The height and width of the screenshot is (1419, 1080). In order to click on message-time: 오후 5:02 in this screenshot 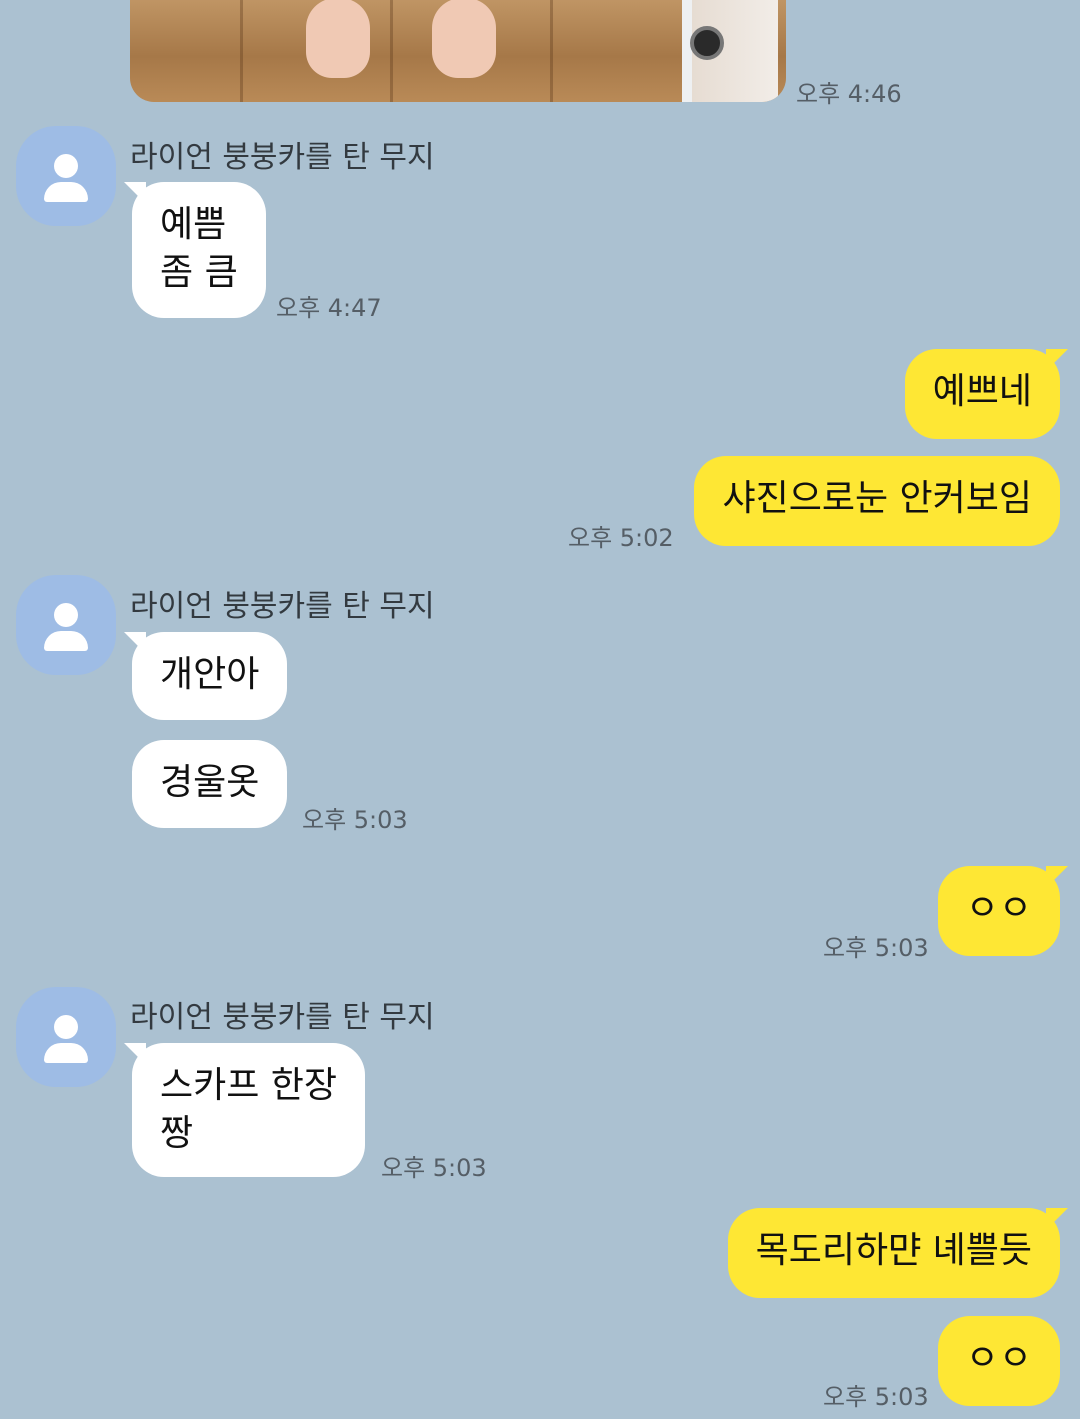, I will do `click(621, 538)`.